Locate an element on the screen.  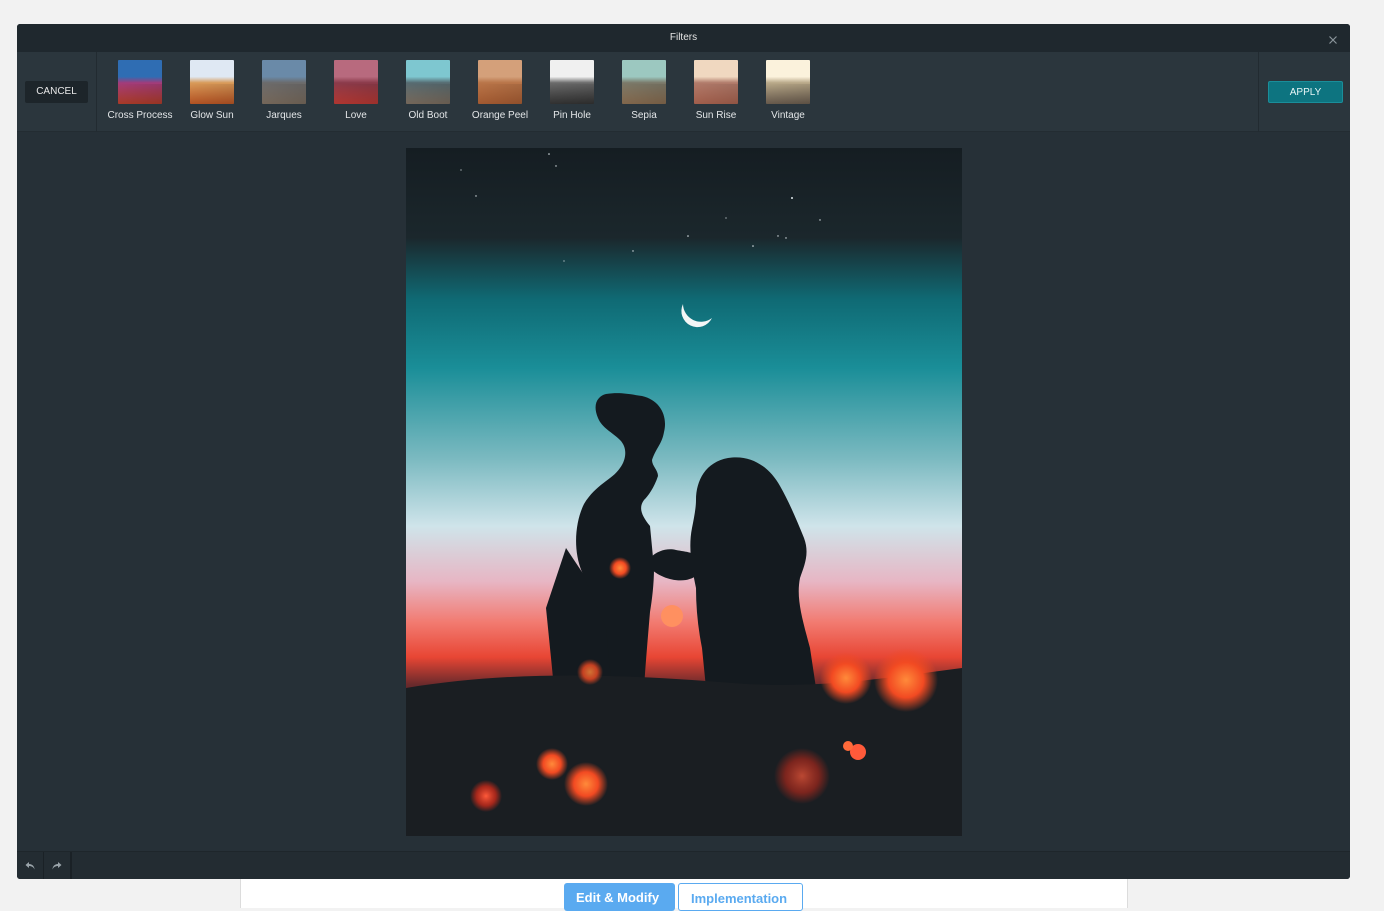
filter-label: Pin Hole is located at coordinates (572, 115).